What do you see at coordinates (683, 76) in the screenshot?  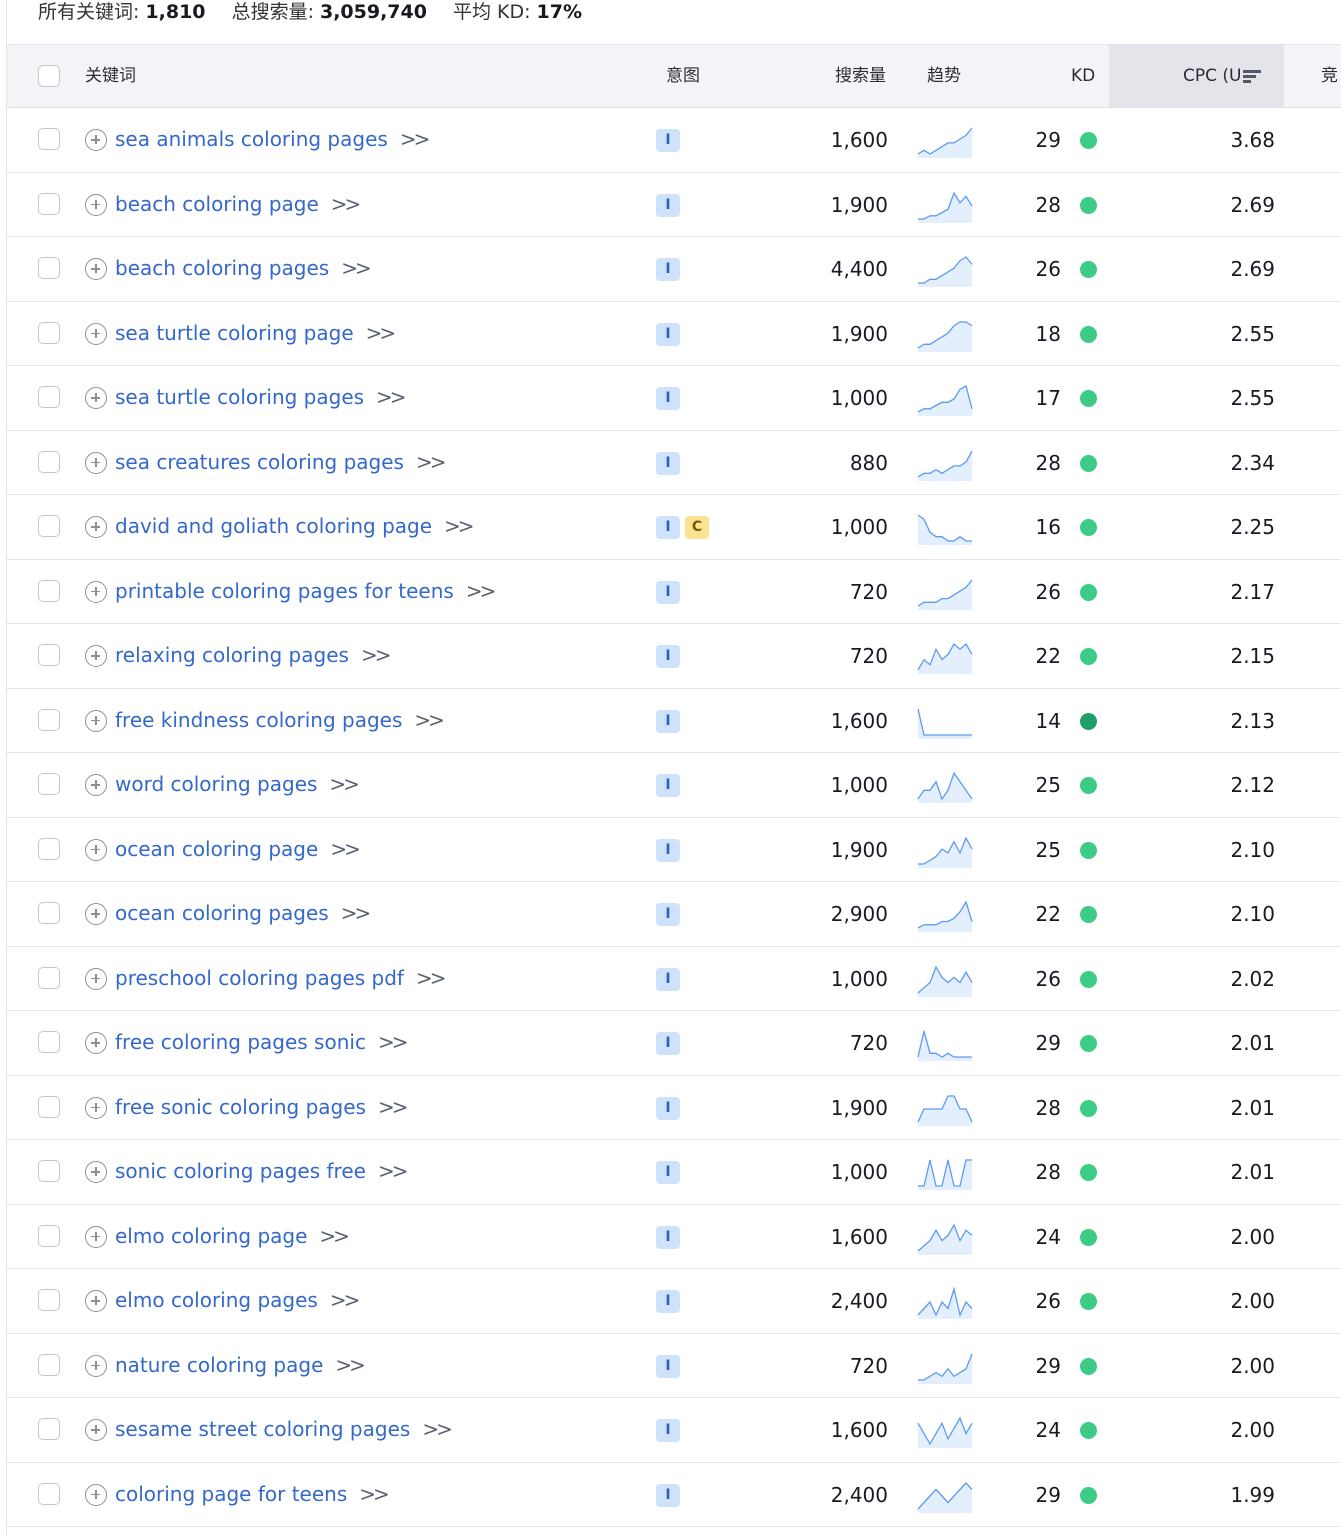 I see `header-intent: 意图` at bounding box center [683, 76].